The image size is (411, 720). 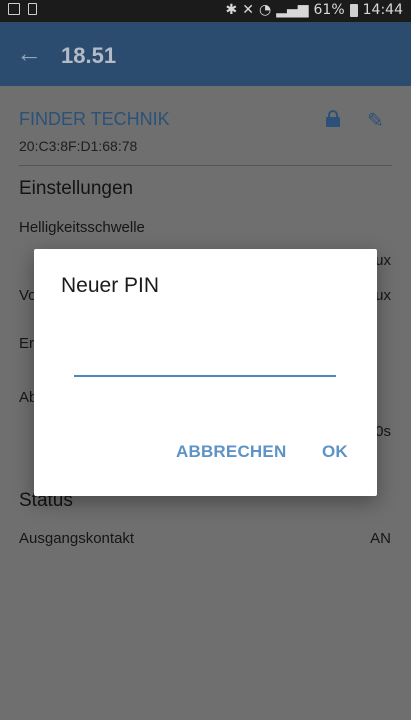 I want to click on status-value-output-contact: AN, so click(x=380, y=538).